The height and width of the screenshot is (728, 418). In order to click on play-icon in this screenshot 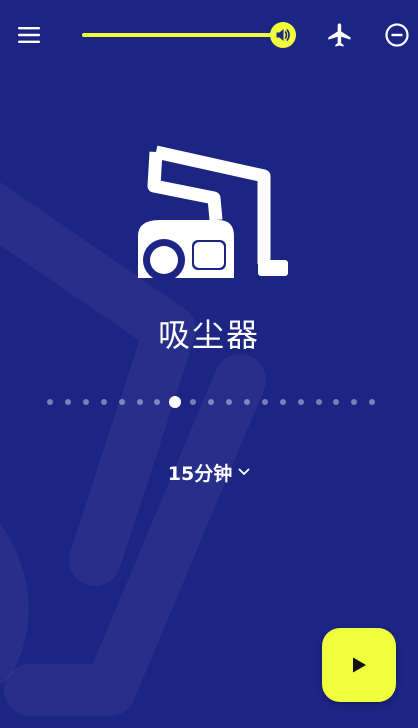, I will do `click(359, 665)`.